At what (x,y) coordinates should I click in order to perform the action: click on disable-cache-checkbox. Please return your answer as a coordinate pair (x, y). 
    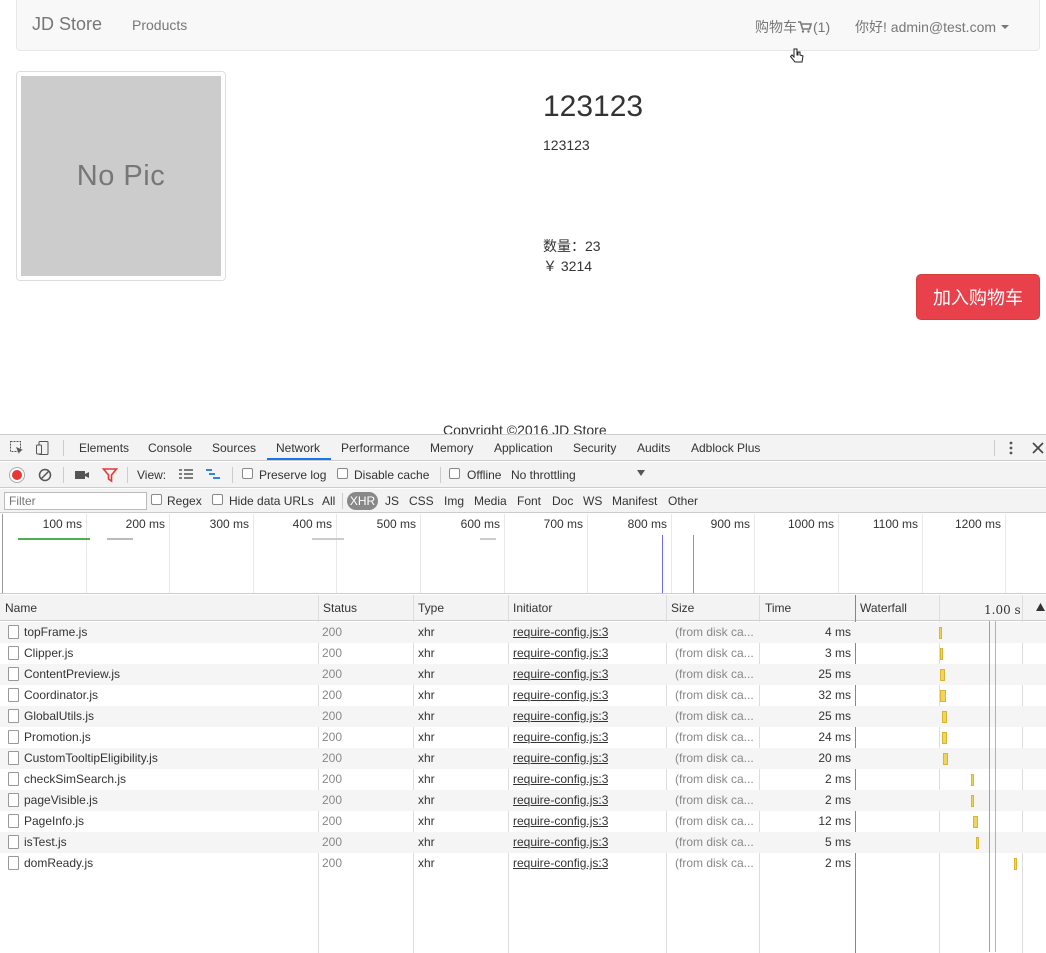
    Looking at the image, I should click on (342, 473).